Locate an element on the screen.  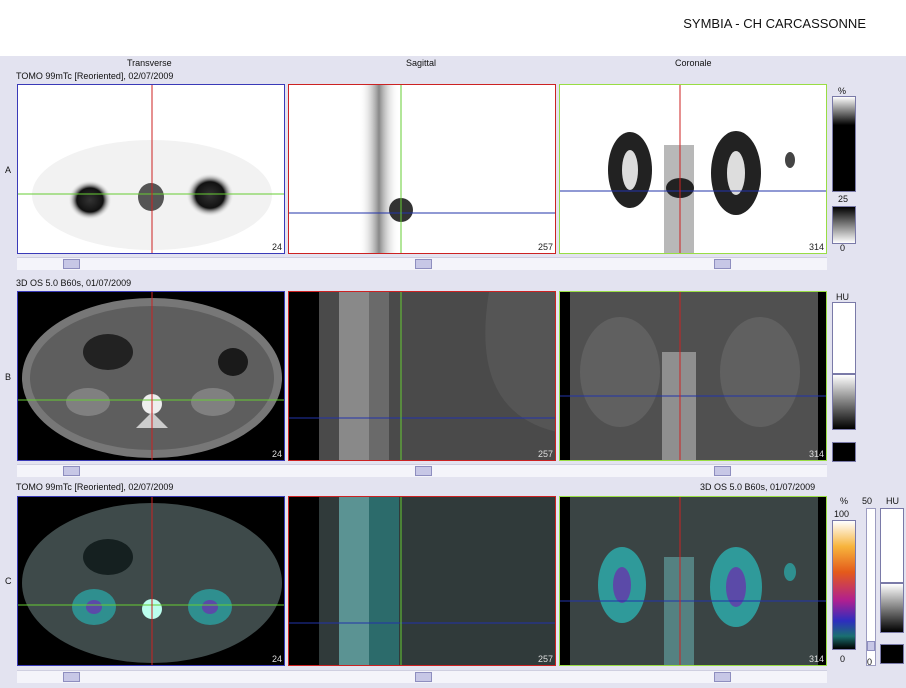
scale-c-colorbar is located at coordinates (844, 585).